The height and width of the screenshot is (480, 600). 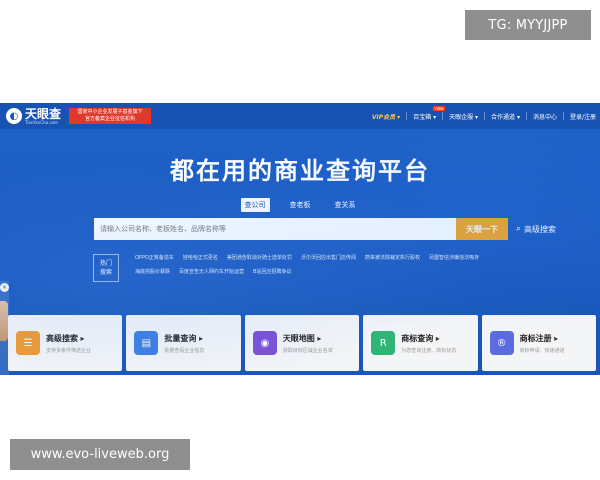 What do you see at coordinates (463, 116) in the screenshot?
I see `nav-qiye-menu: 天眼企服 ▾` at bounding box center [463, 116].